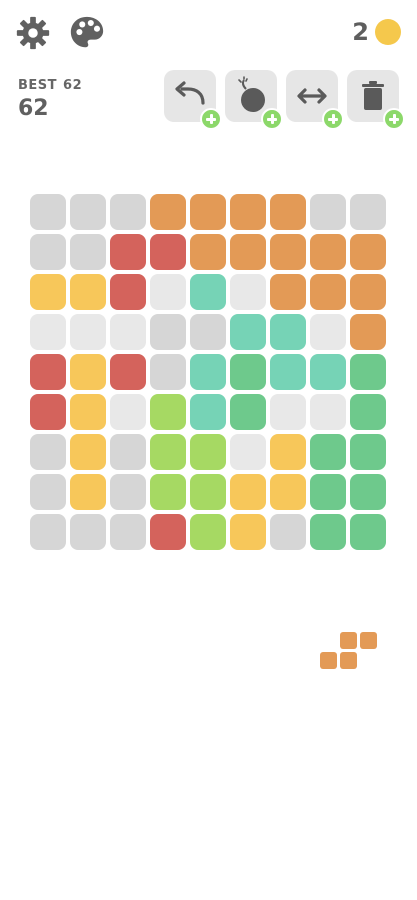  What do you see at coordinates (211, 119) in the screenshot?
I see `add-undo-button` at bounding box center [211, 119].